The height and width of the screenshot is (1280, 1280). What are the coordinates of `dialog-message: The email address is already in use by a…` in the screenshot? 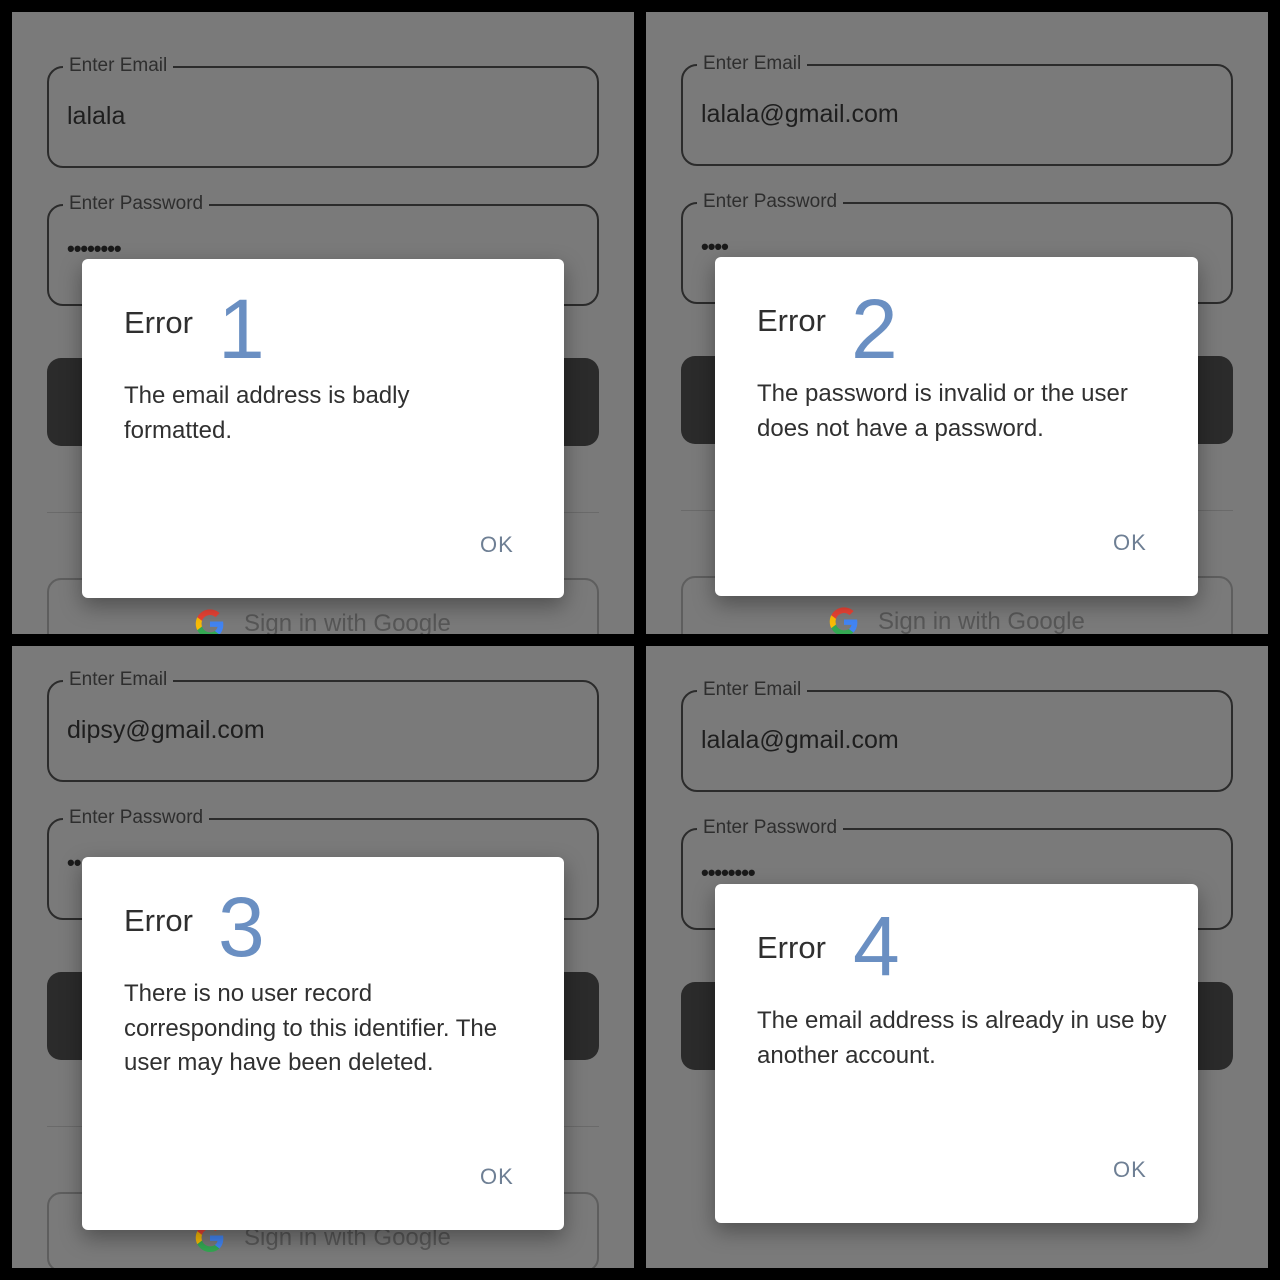 It's located at (962, 1038).